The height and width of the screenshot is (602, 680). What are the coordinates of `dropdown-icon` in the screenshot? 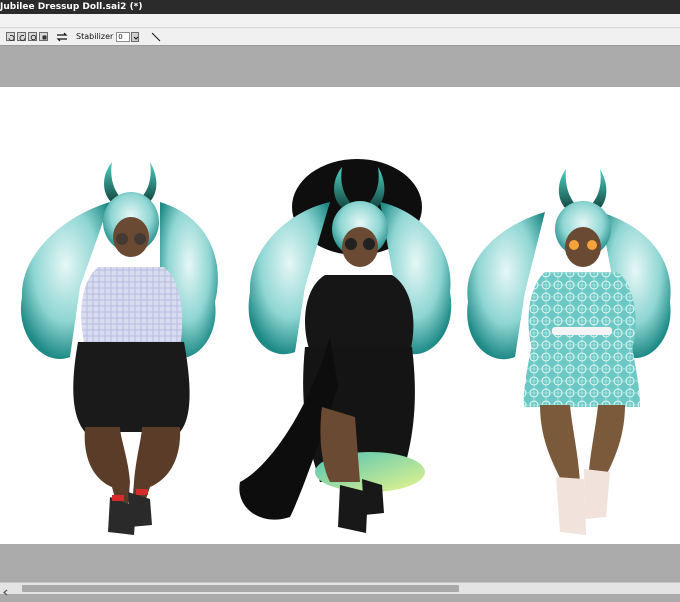 It's located at (135, 36).